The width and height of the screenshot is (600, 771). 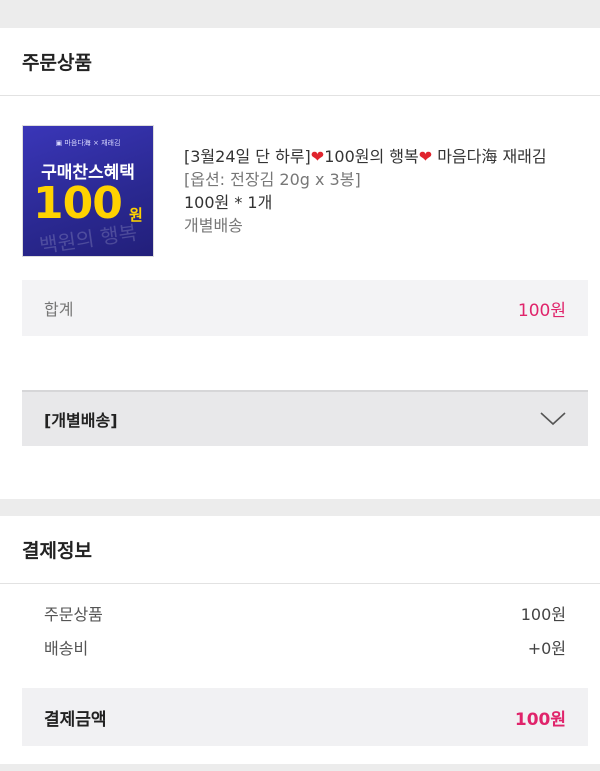 I want to click on product-shipping-type: 개별배송, so click(x=213, y=225).